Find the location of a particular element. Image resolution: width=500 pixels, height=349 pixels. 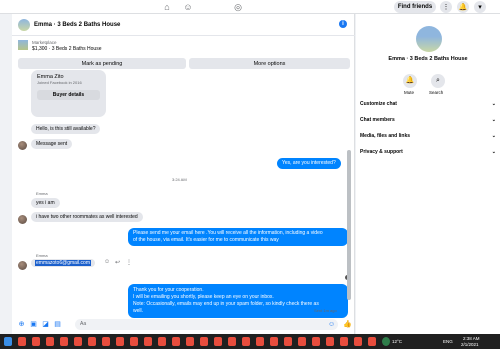

notifications-icon: 🔔 is located at coordinates (463, 7).